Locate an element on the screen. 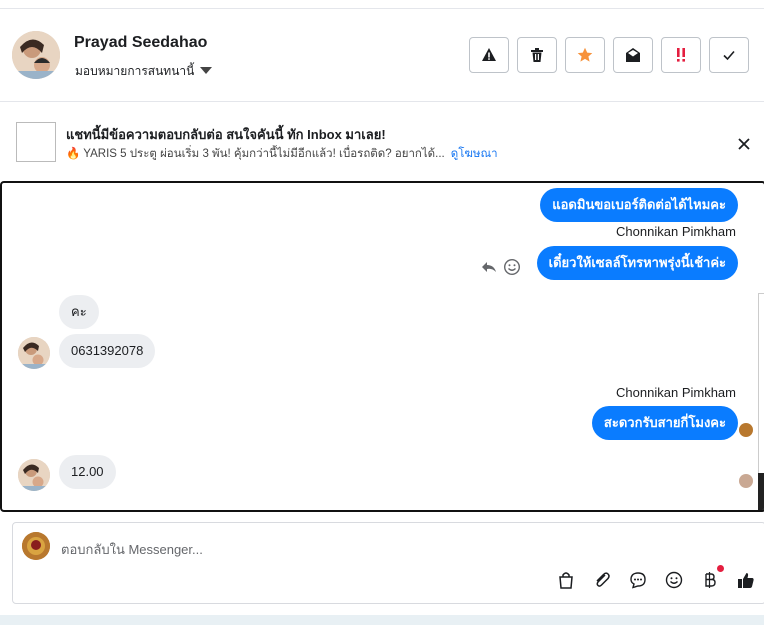 The image size is (764, 625). chat-bubble-icon is located at coordinates (638, 580).